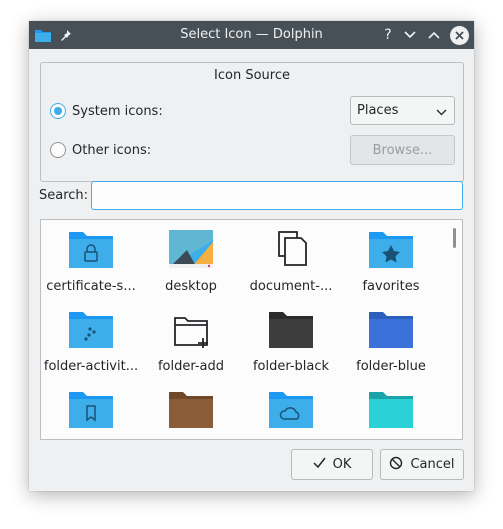 The width and height of the screenshot is (503, 529). What do you see at coordinates (342, 464) in the screenshot?
I see `ok-label: OK` at bounding box center [342, 464].